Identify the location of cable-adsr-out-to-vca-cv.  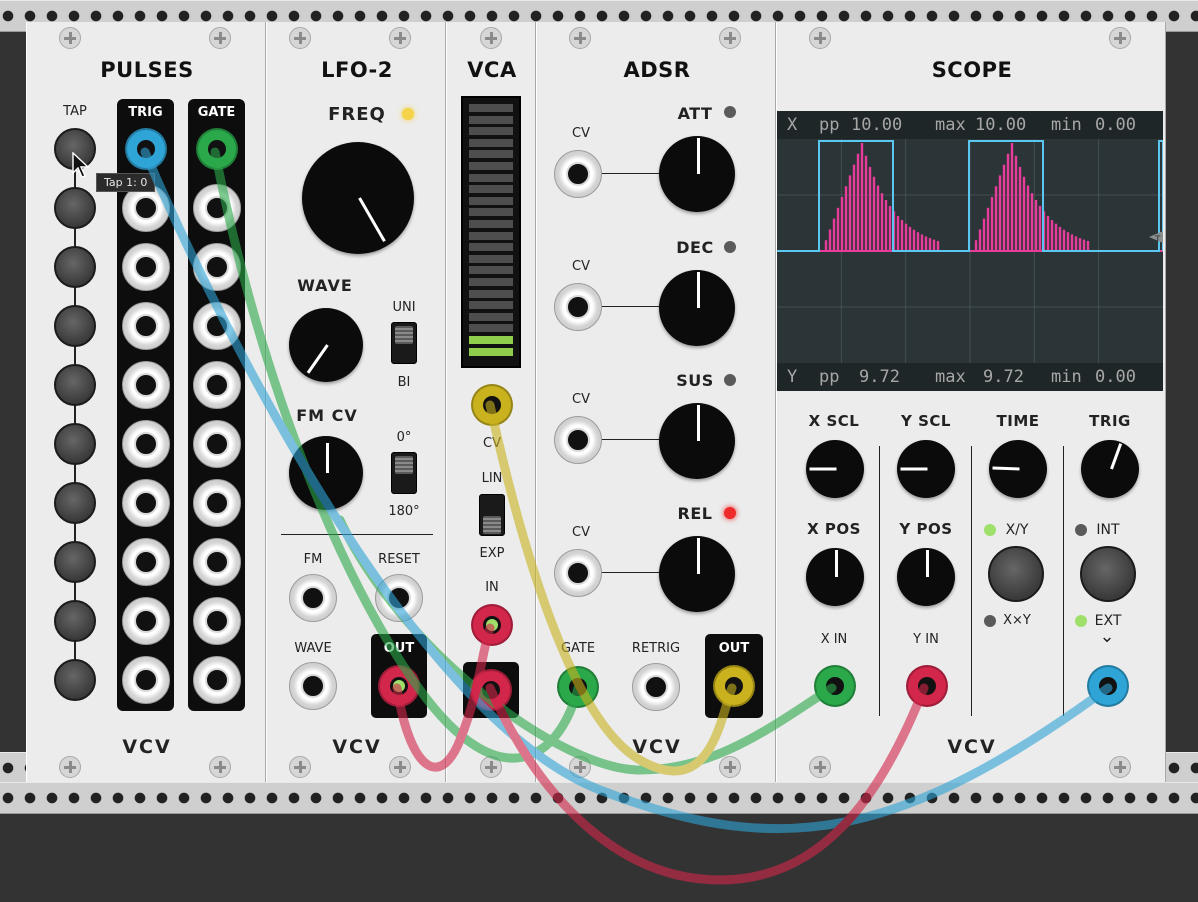
(611, 588).